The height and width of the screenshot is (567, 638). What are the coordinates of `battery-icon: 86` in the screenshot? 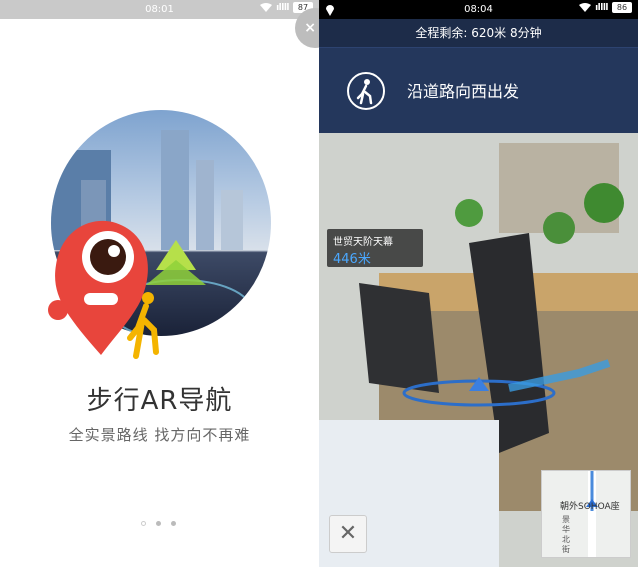 It's located at (622, 7).